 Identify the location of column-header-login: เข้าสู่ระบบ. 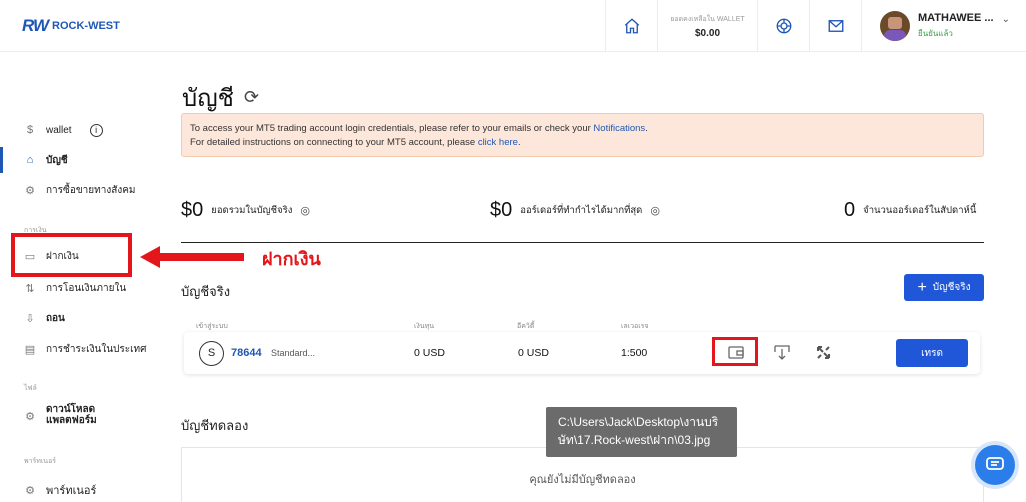
(212, 326).